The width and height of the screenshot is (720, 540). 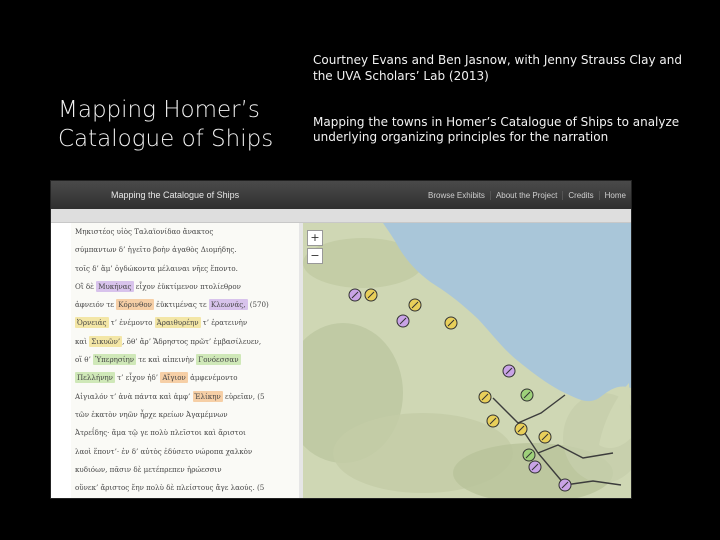 I want to click on place-name-highlight: Πελλήνην, so click(x=95, y=378).